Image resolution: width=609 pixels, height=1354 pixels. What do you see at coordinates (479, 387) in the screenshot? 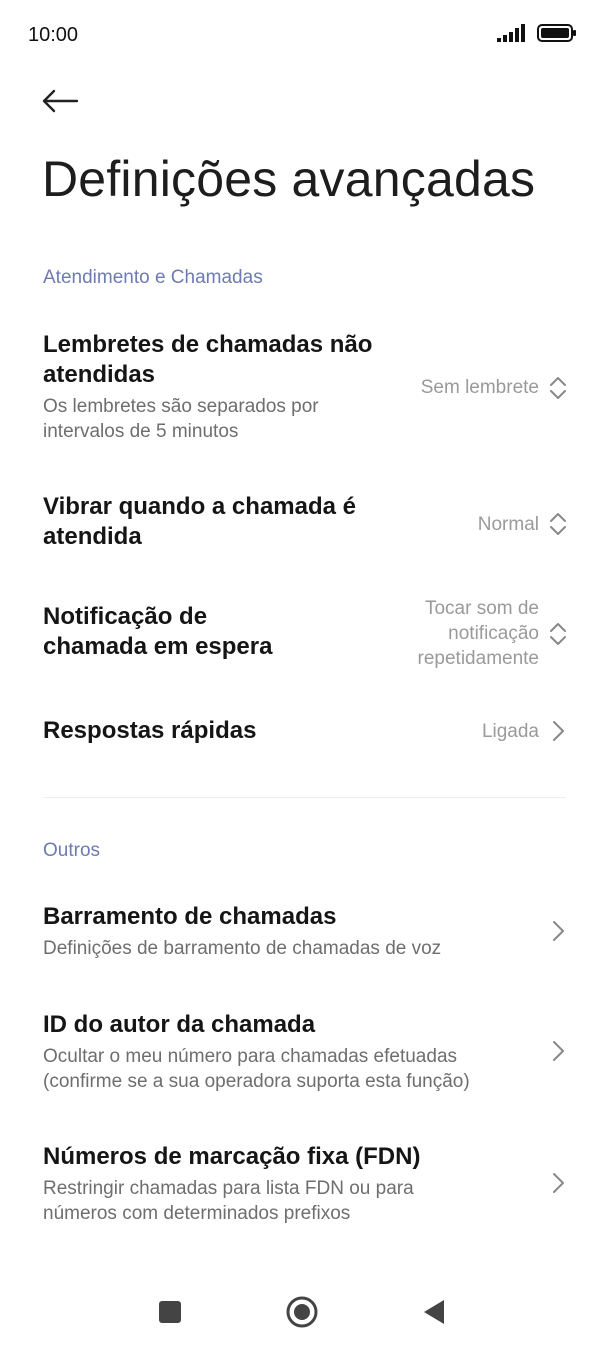
I see `row-value: Sem lembrete` at bounding box center [479, 387].